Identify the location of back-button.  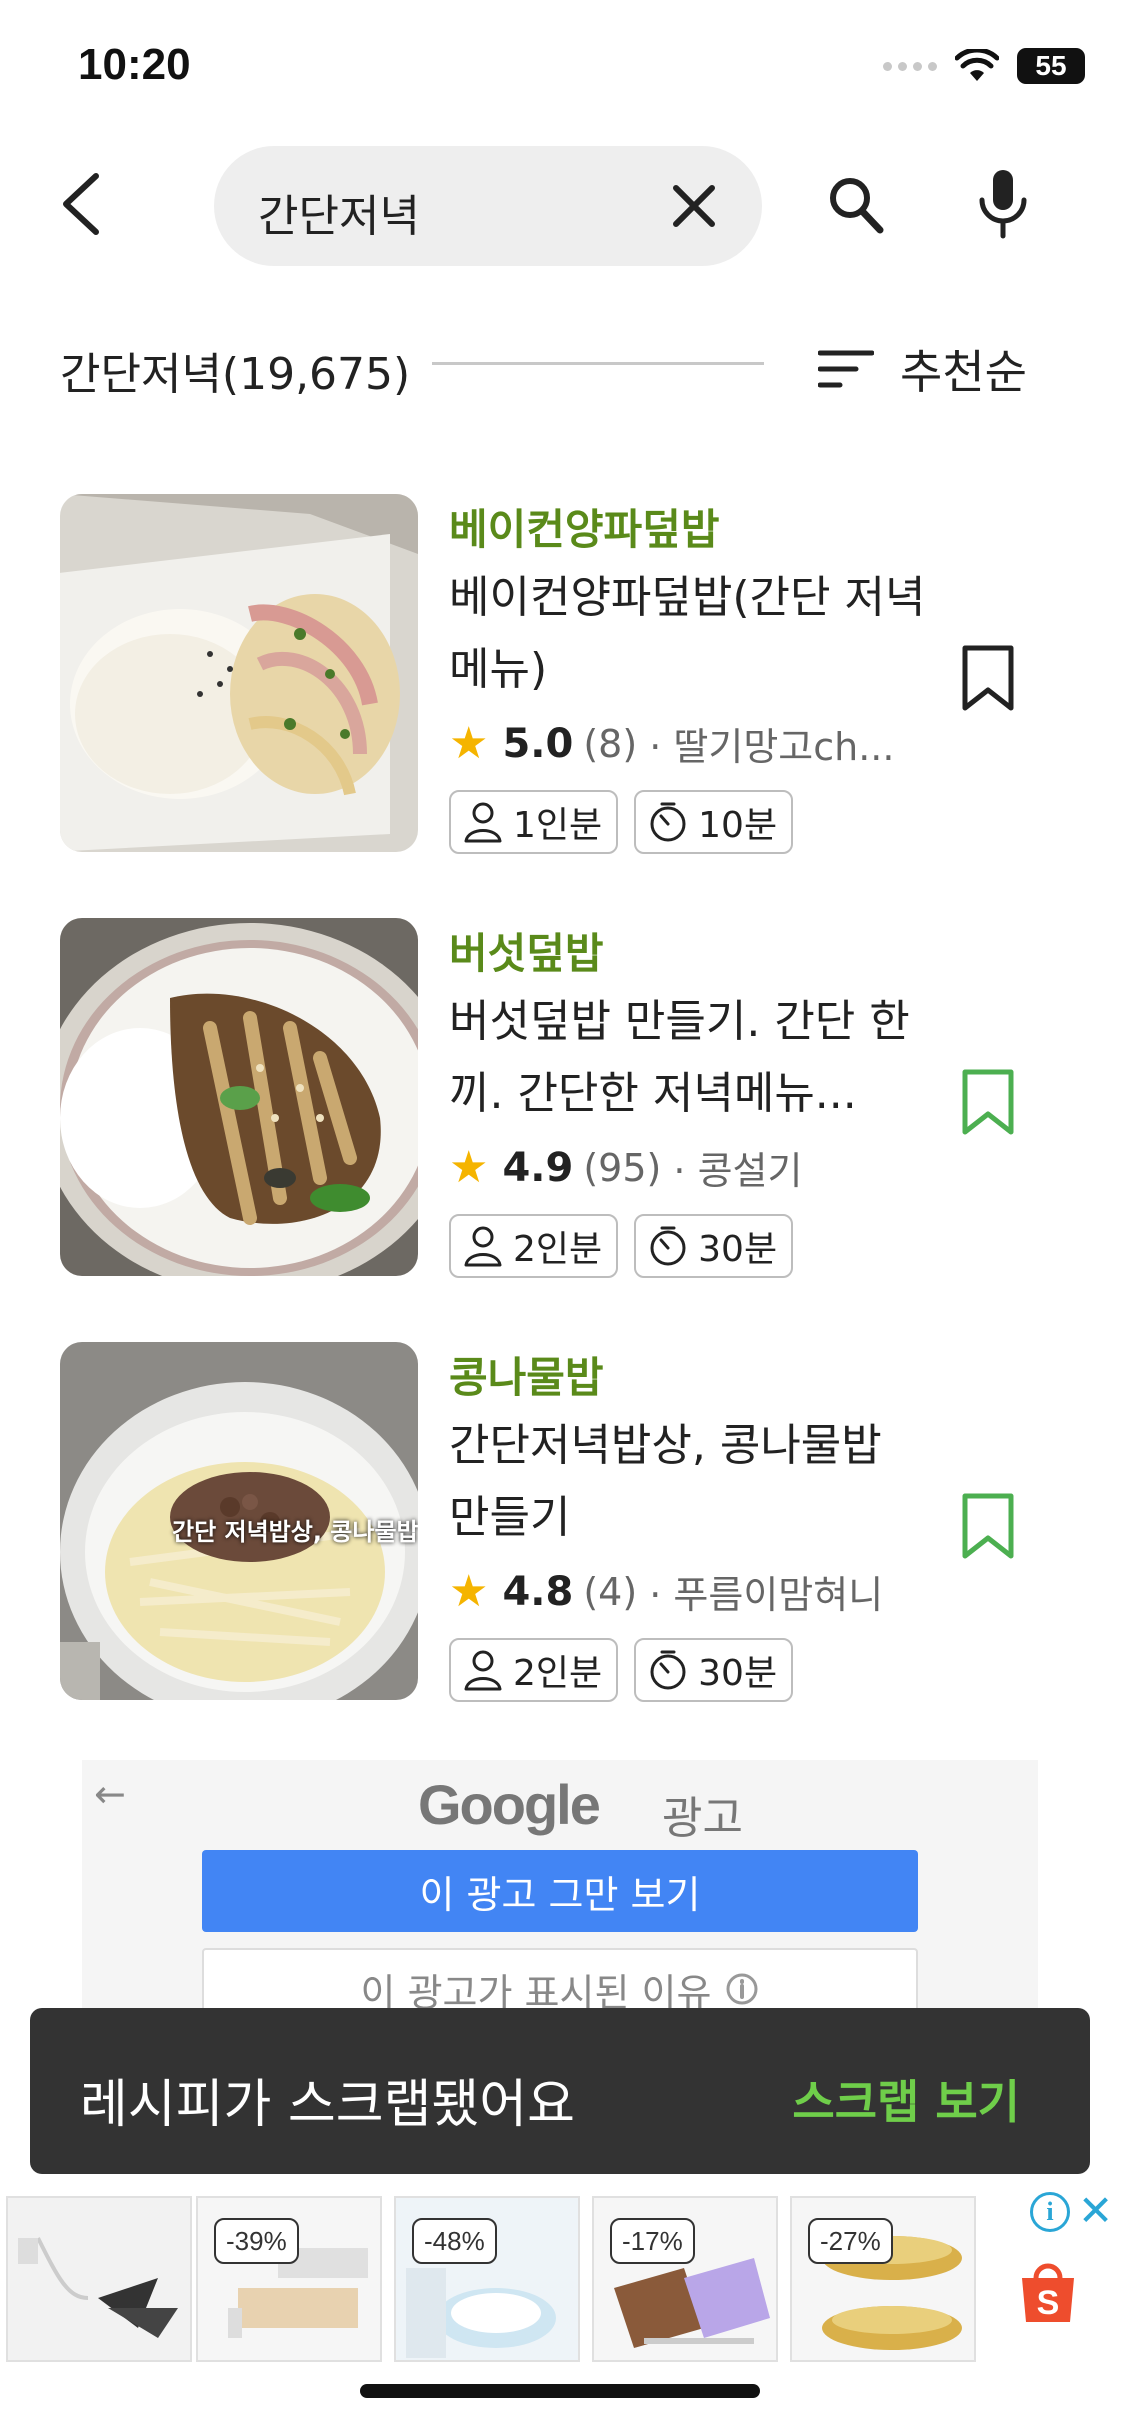
(86, 204).